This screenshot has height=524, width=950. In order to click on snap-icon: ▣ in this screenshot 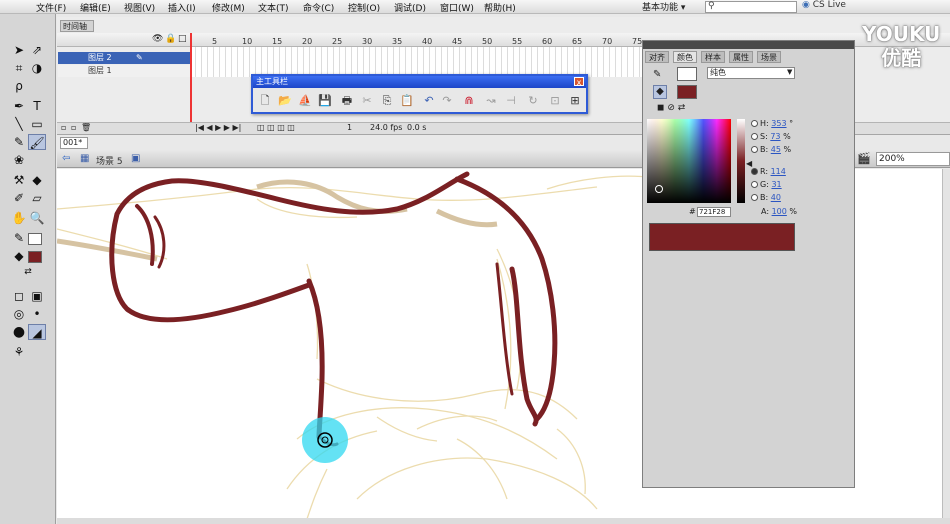, I will do `click(37, 296)`.